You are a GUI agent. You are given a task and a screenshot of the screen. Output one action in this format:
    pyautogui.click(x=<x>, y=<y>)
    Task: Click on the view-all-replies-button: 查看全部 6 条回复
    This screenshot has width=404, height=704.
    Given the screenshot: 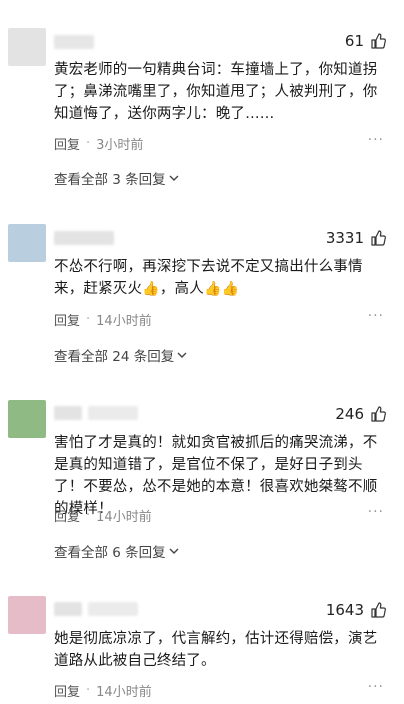 What is the action you would take?
    pyautogui.click(x=116, y=551)
    